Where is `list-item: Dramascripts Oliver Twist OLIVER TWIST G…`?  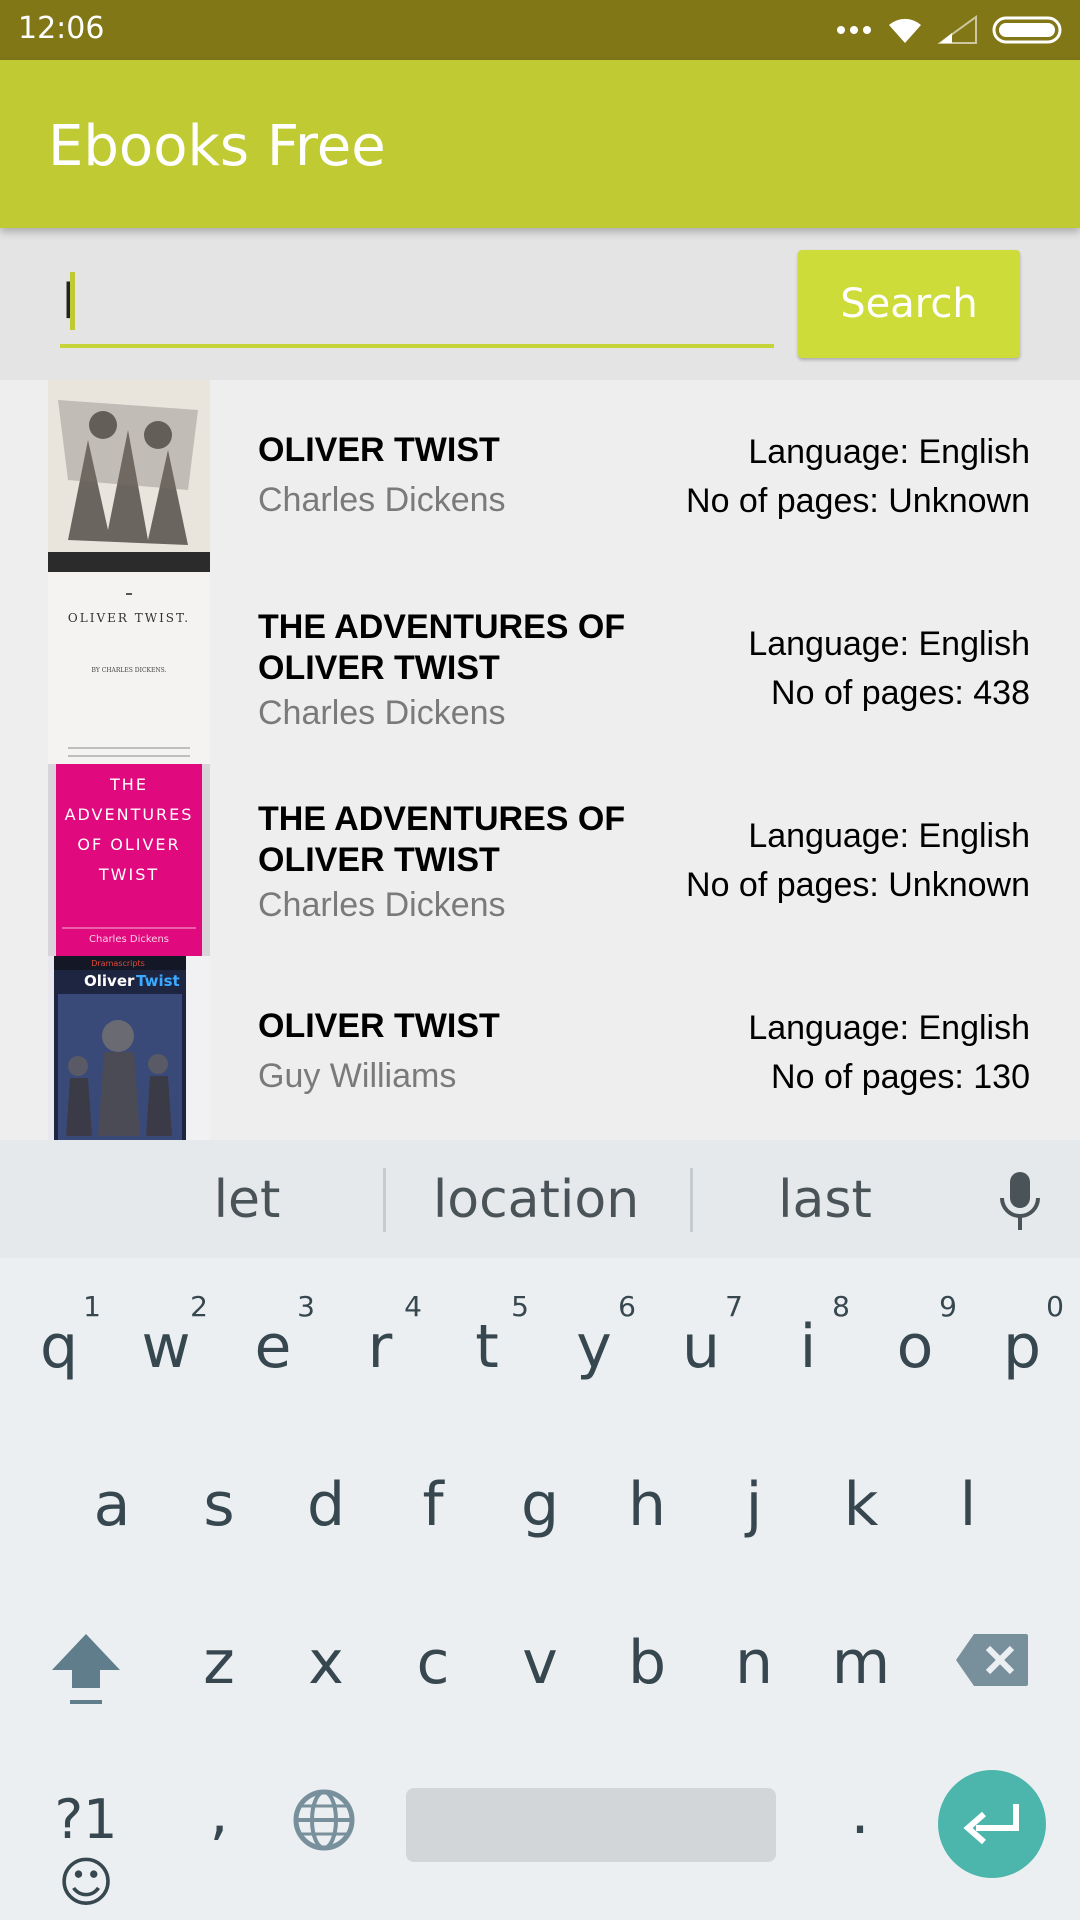 list-item: Dramascripts Oliver Twist OLIVER TWIST G… is located at coordinates (540, 1048).